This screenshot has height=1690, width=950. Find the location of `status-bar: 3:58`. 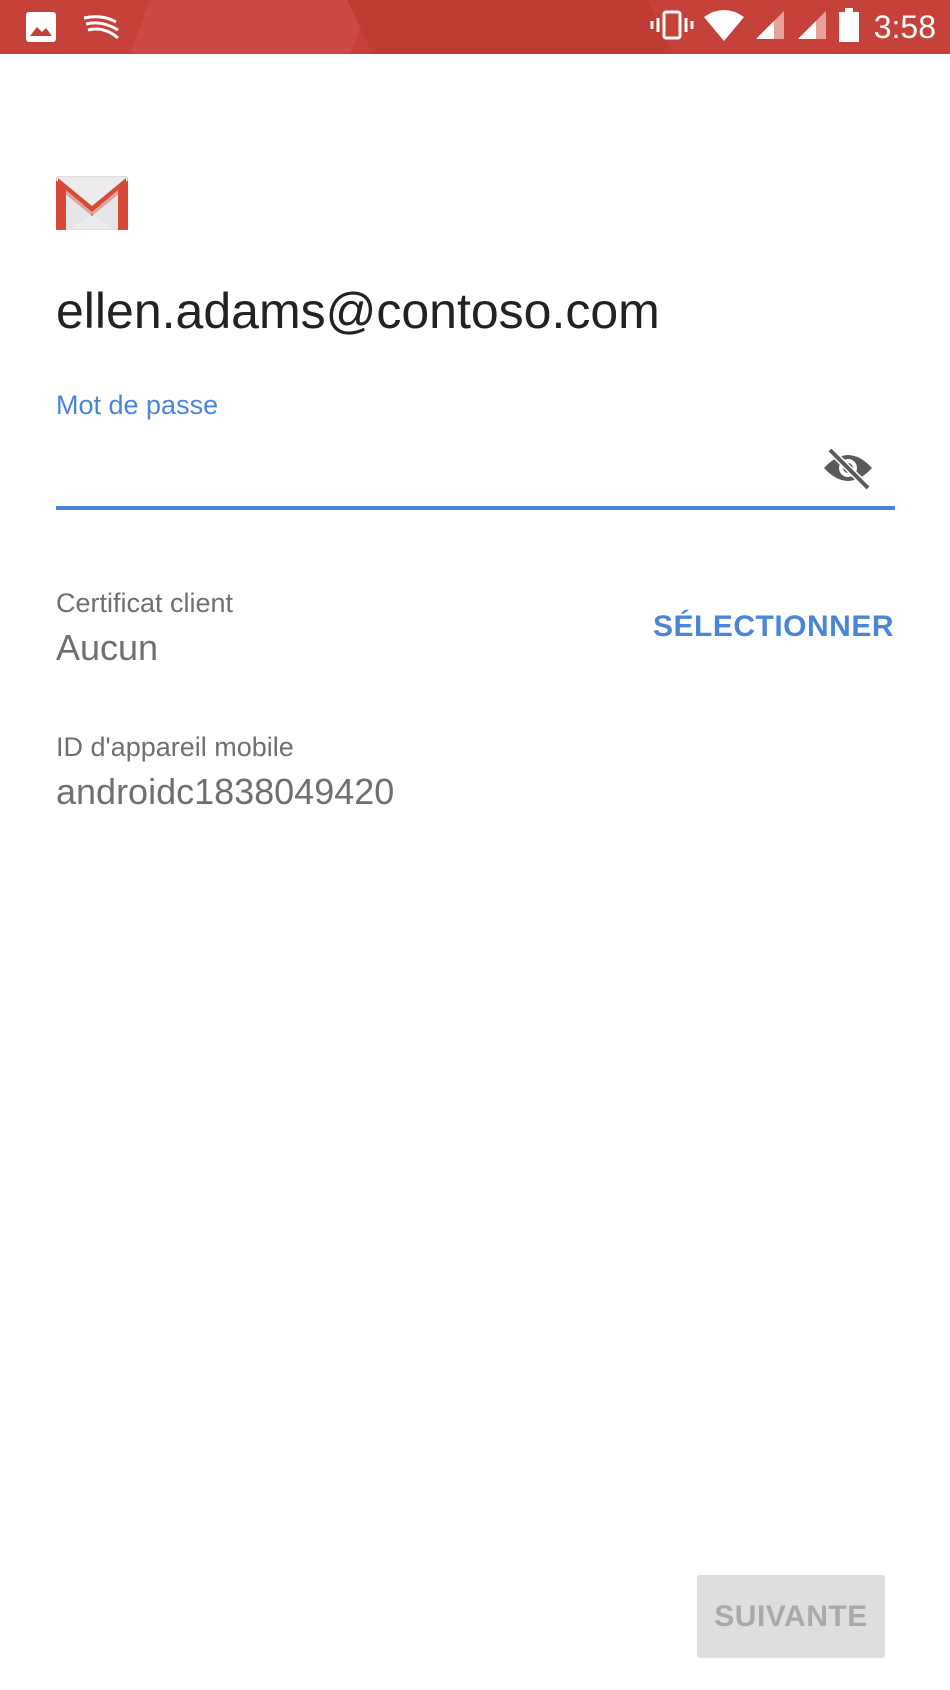

status-bar: 3:58 is located at coordinates (475, 27).